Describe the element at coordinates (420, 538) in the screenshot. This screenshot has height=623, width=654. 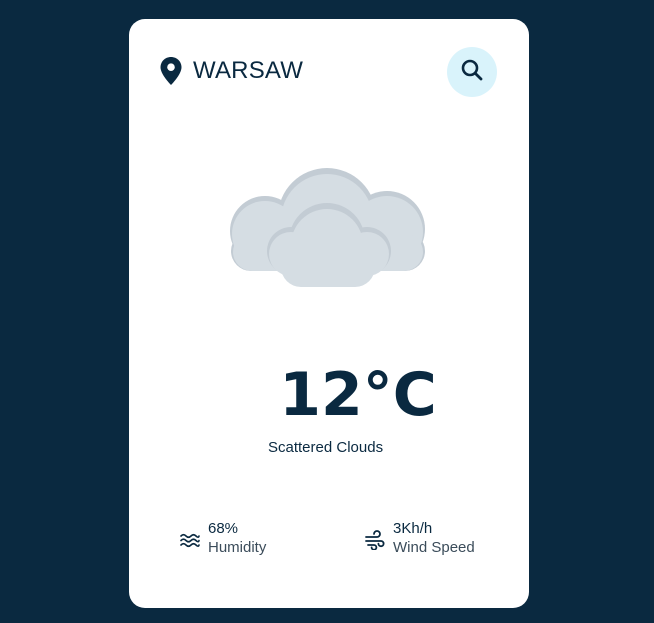
I see `wind-stat: 3Kh/h Wind Speed` at that location.